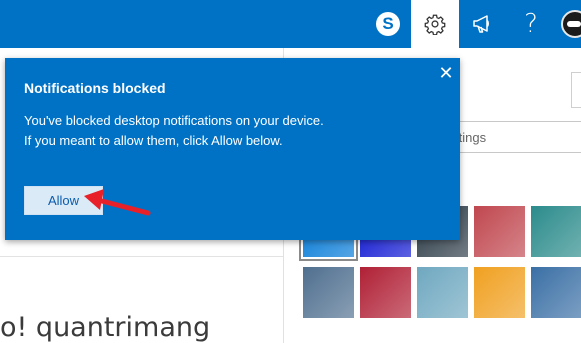 This screenshot has height=343, width=581. I want to click on settings-button, so click(435, 24).